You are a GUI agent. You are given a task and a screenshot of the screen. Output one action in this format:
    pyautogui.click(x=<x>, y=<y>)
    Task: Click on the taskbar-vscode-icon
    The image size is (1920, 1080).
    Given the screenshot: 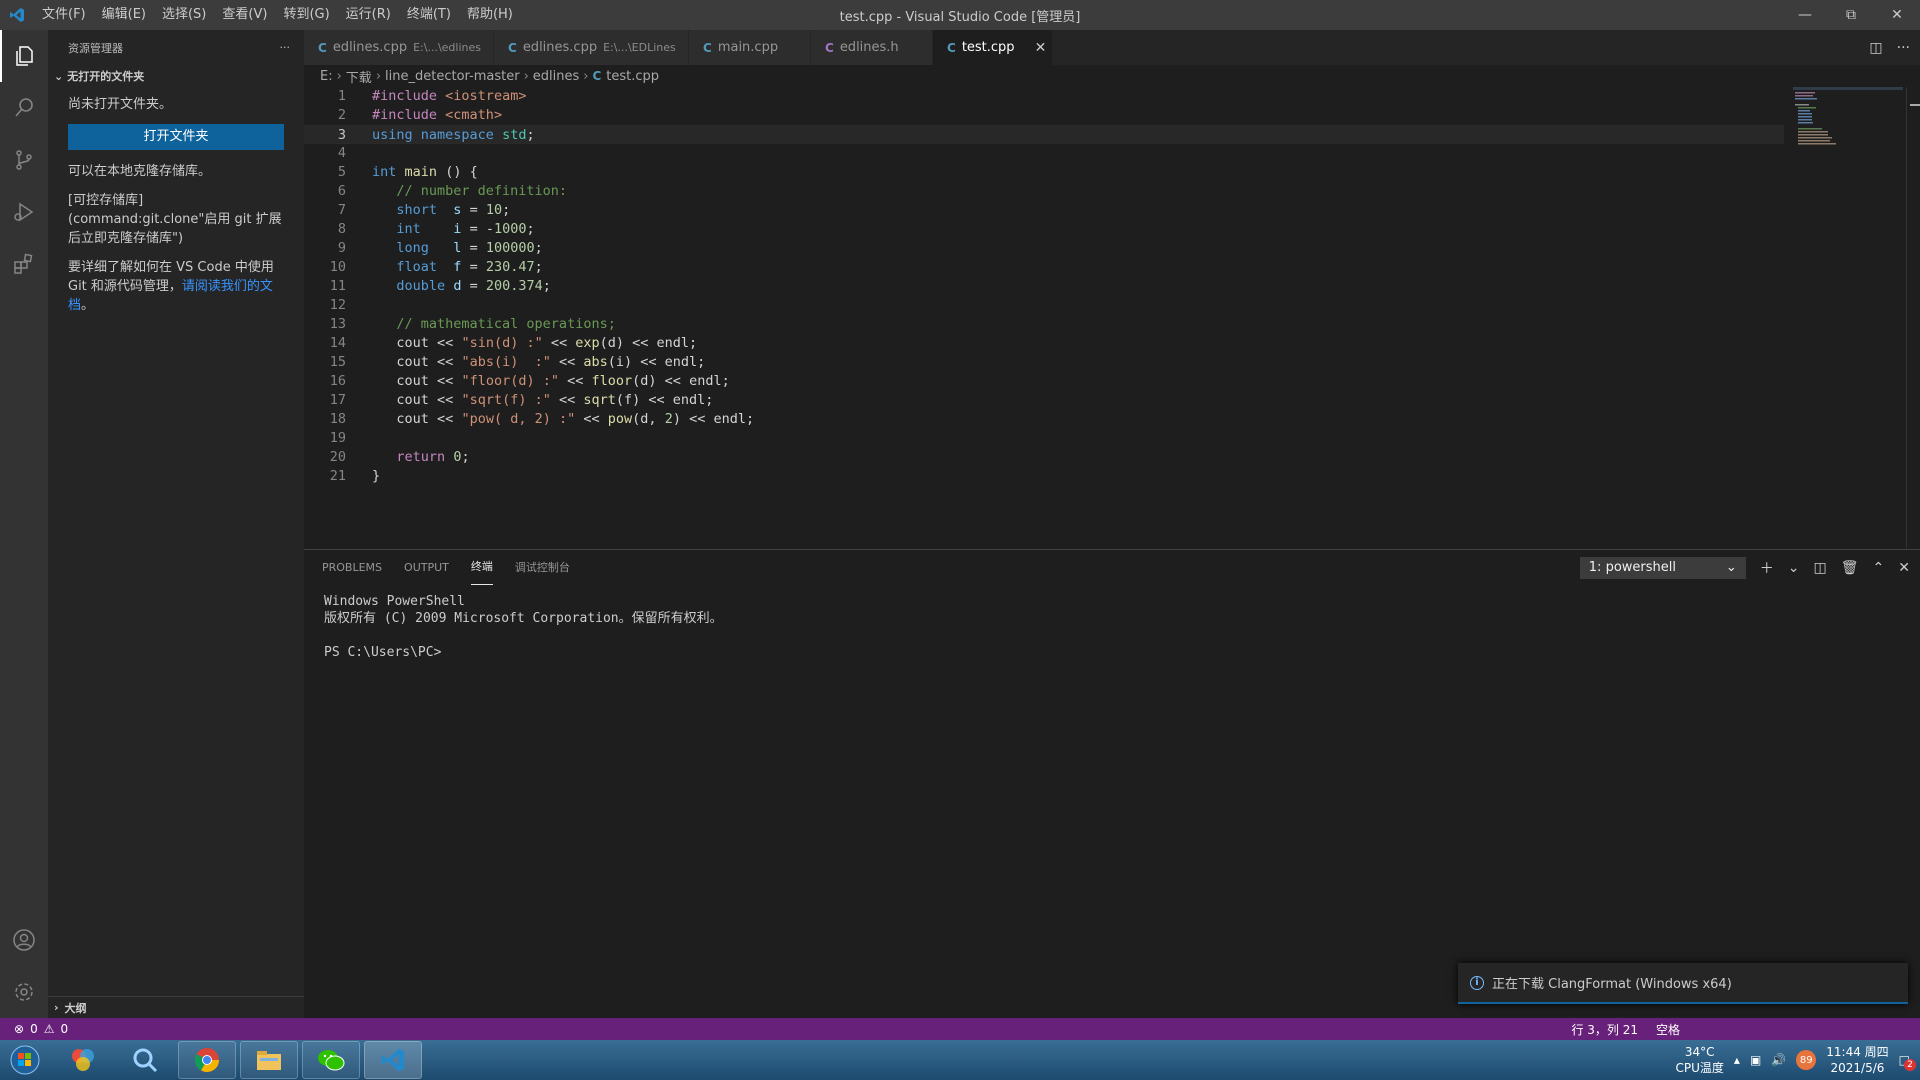 What is the action you would take?
    pyautogui.click(x=393, y=1060)
    